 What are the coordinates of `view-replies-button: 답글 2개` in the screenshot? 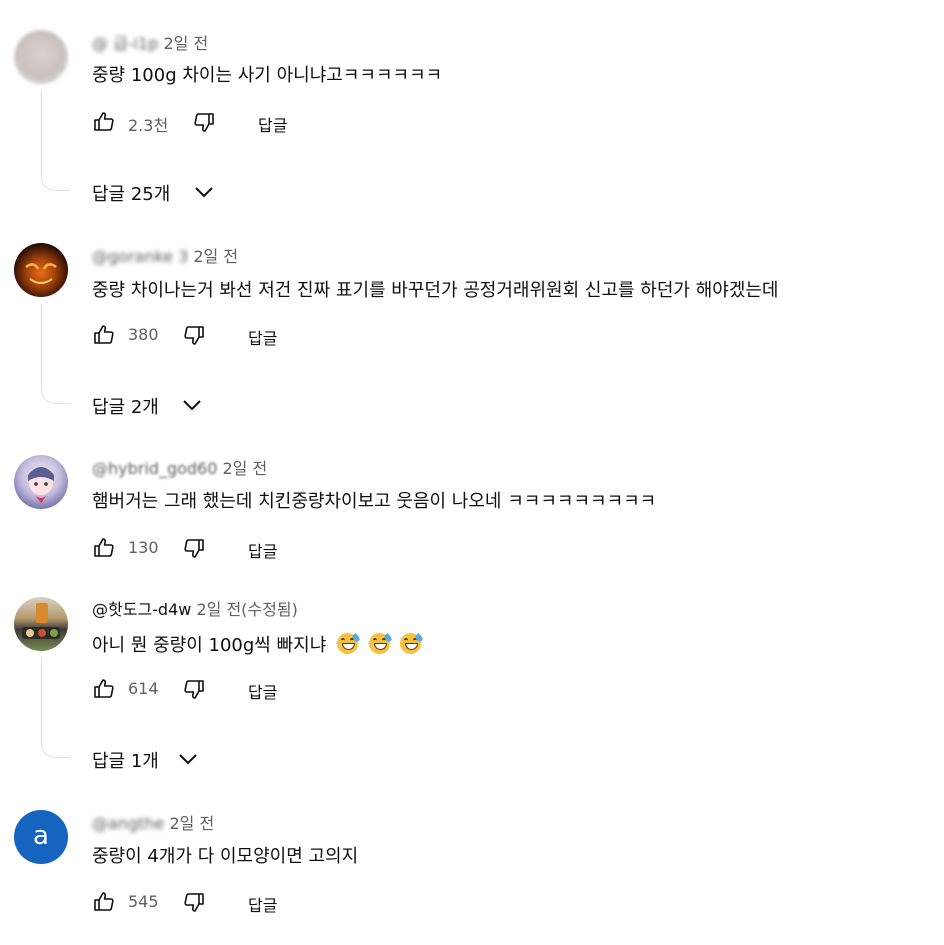 It's located at (157, 406).